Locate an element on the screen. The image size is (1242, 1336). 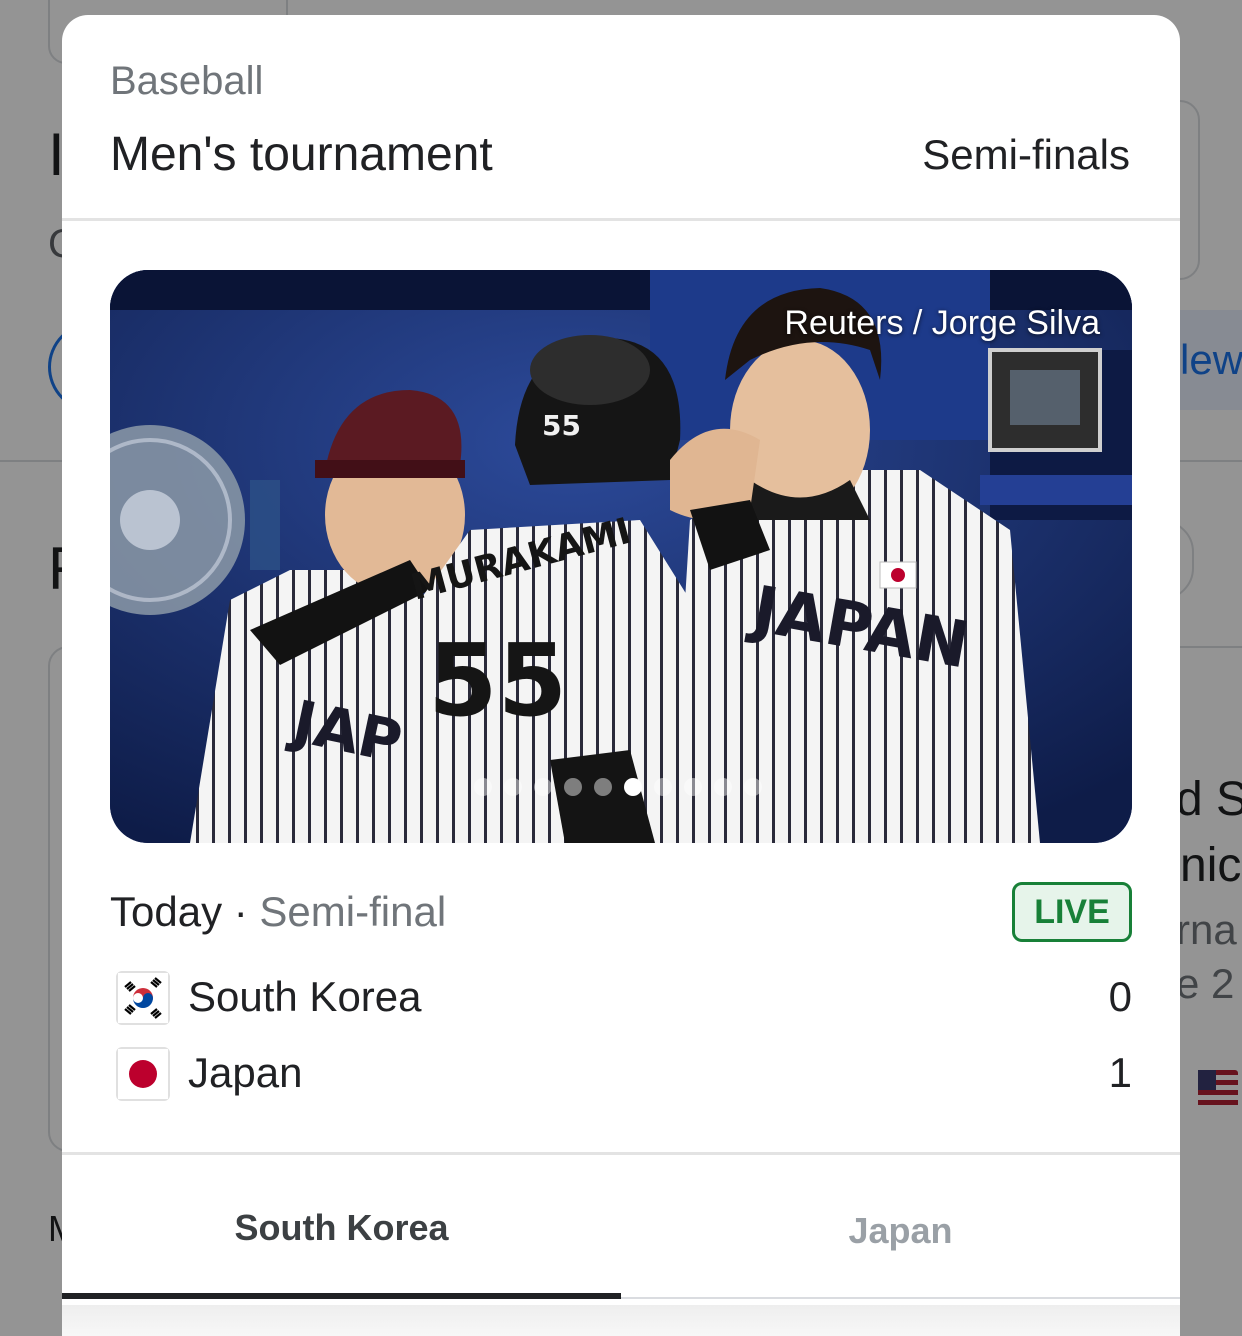
team-name: South Korea is located at coordinates (305, 996).